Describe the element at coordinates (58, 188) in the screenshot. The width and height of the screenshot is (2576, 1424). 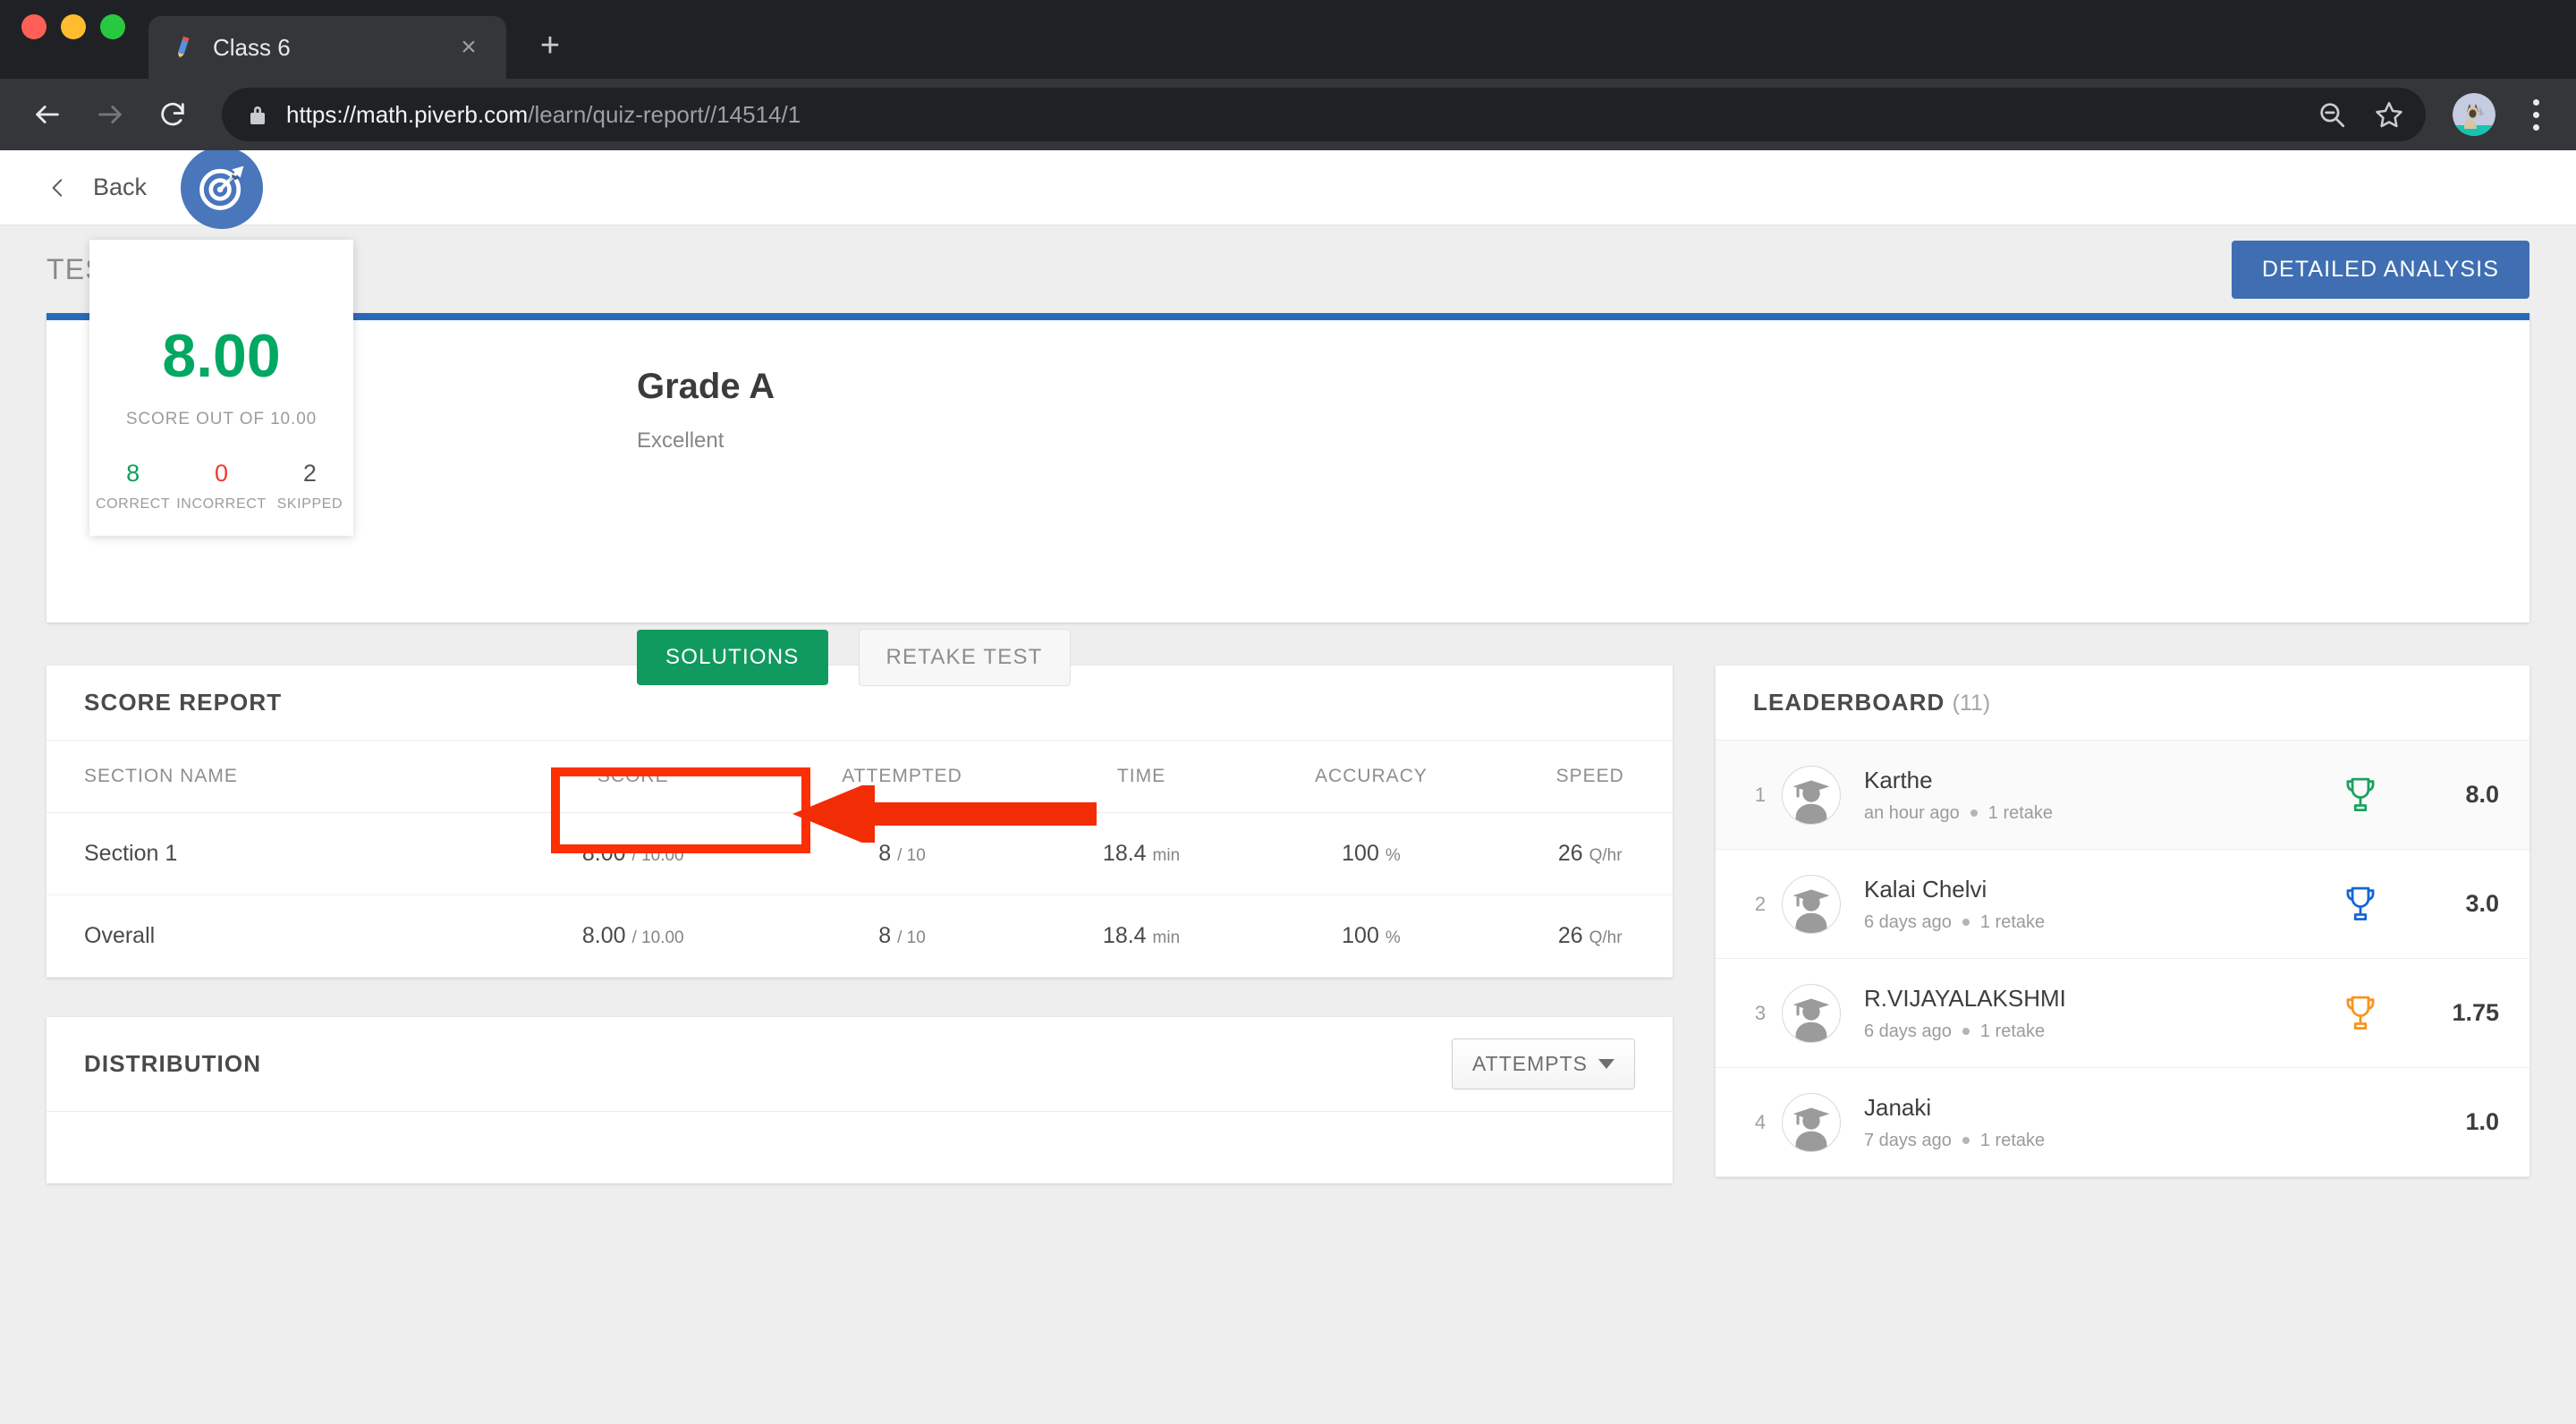
I see `back-chevron-icon` at that location.